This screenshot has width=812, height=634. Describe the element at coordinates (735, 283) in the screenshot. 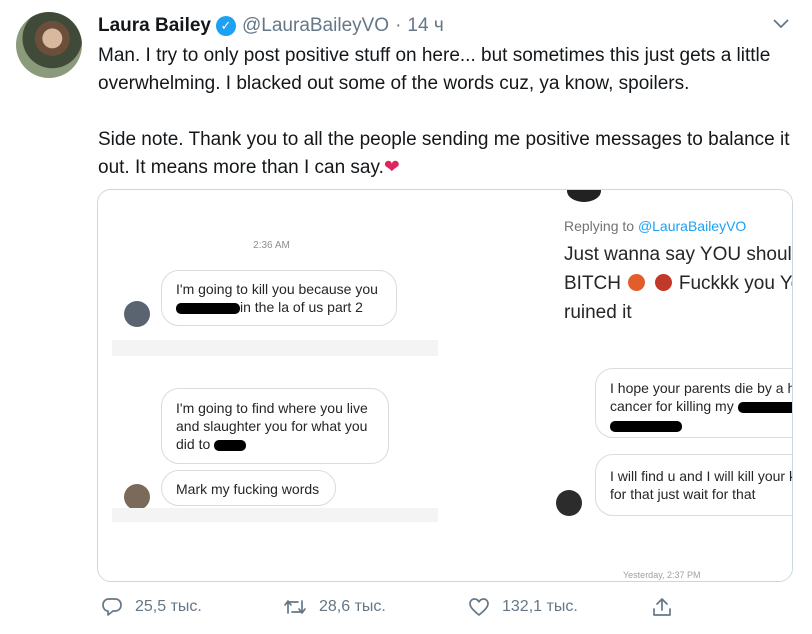

I see `reply-text-part: Fuckkk you You` at that location.